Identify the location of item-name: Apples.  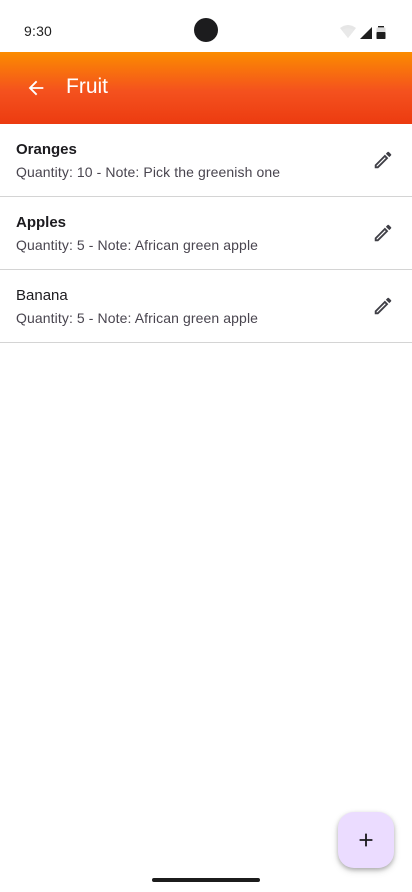
(41, 222).